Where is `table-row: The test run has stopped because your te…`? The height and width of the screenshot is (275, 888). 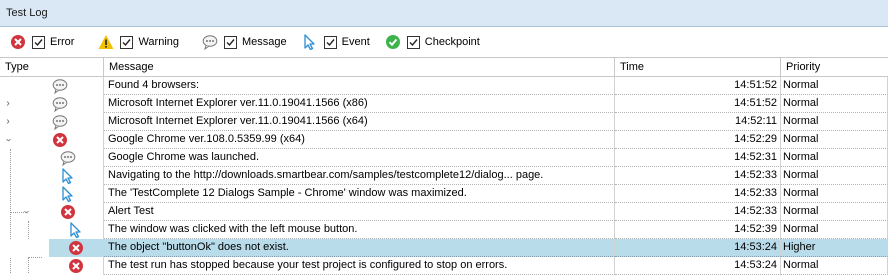
table-row: The test run has stopped because your te… is located at coordinates (444, 266).